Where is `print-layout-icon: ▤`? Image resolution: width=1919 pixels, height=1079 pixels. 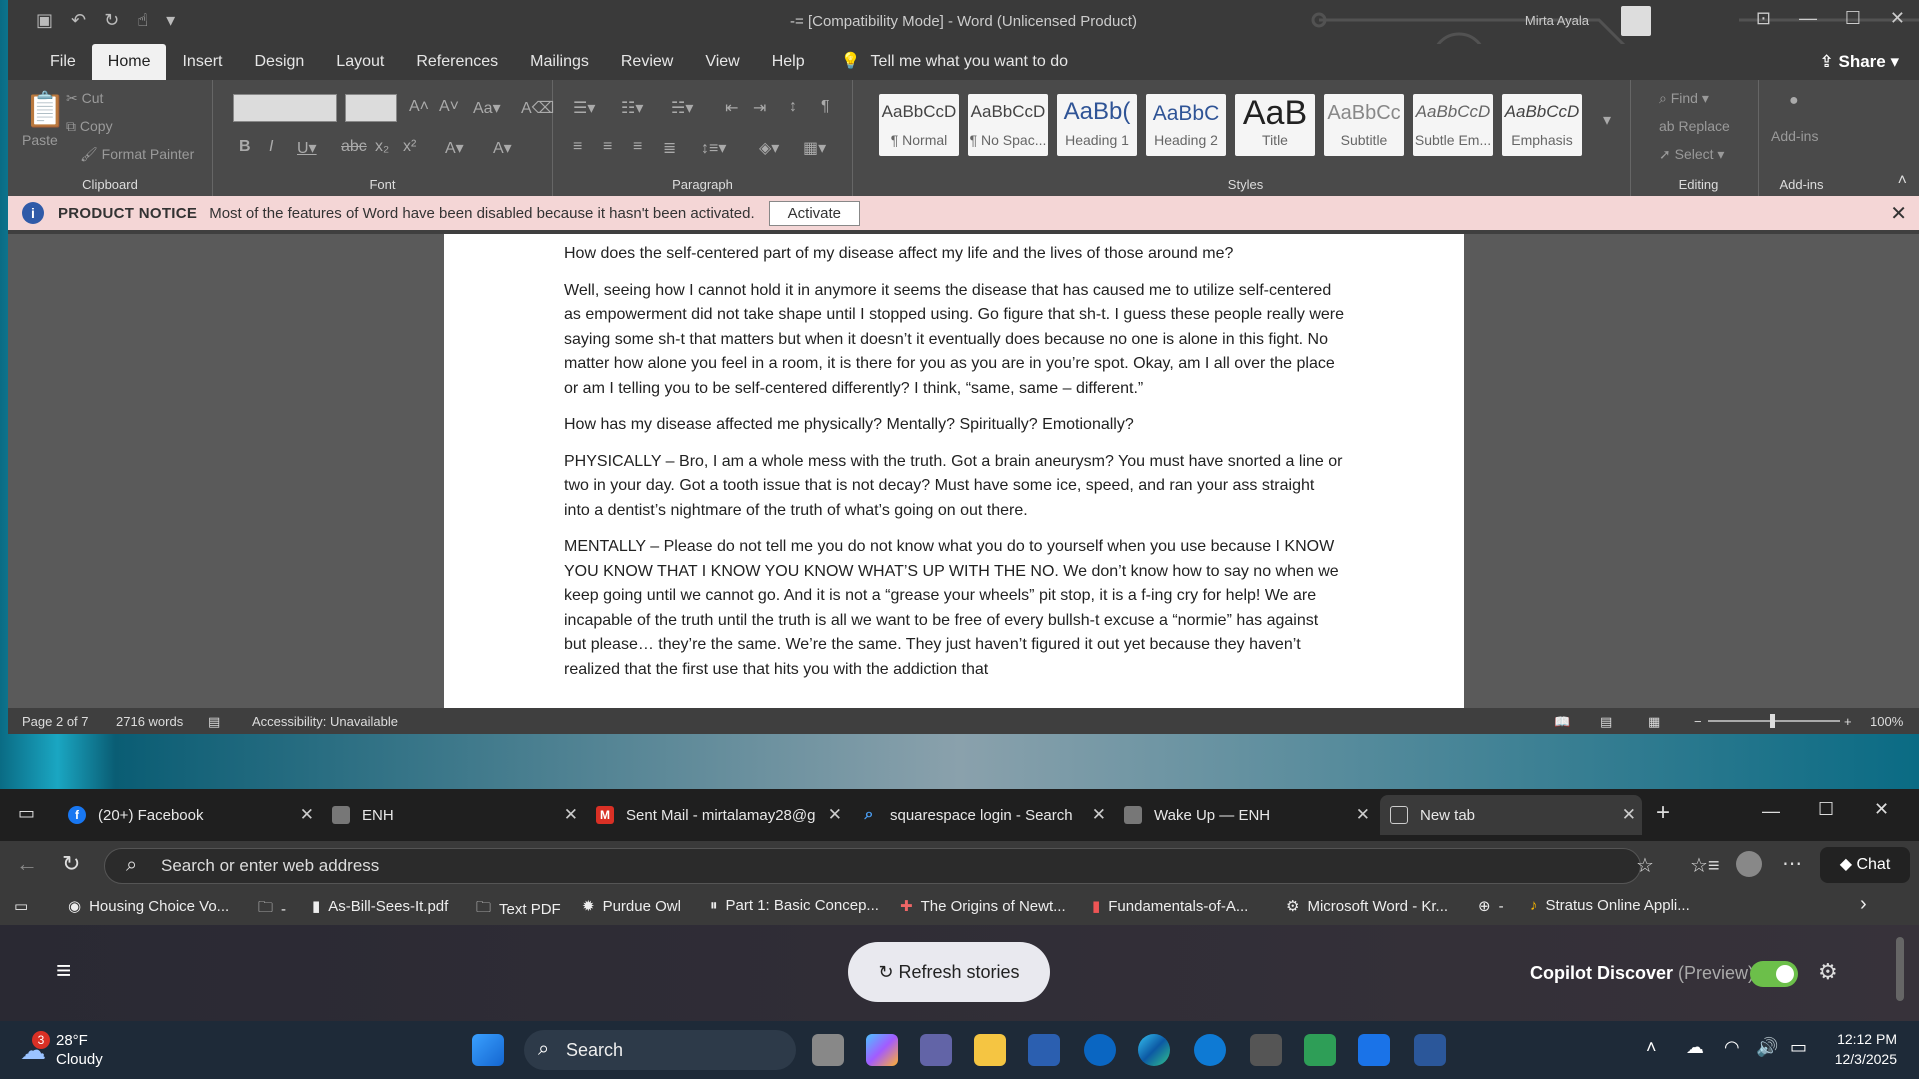
print-layout-icon: ▤ is located at coordinates (1606, 722).